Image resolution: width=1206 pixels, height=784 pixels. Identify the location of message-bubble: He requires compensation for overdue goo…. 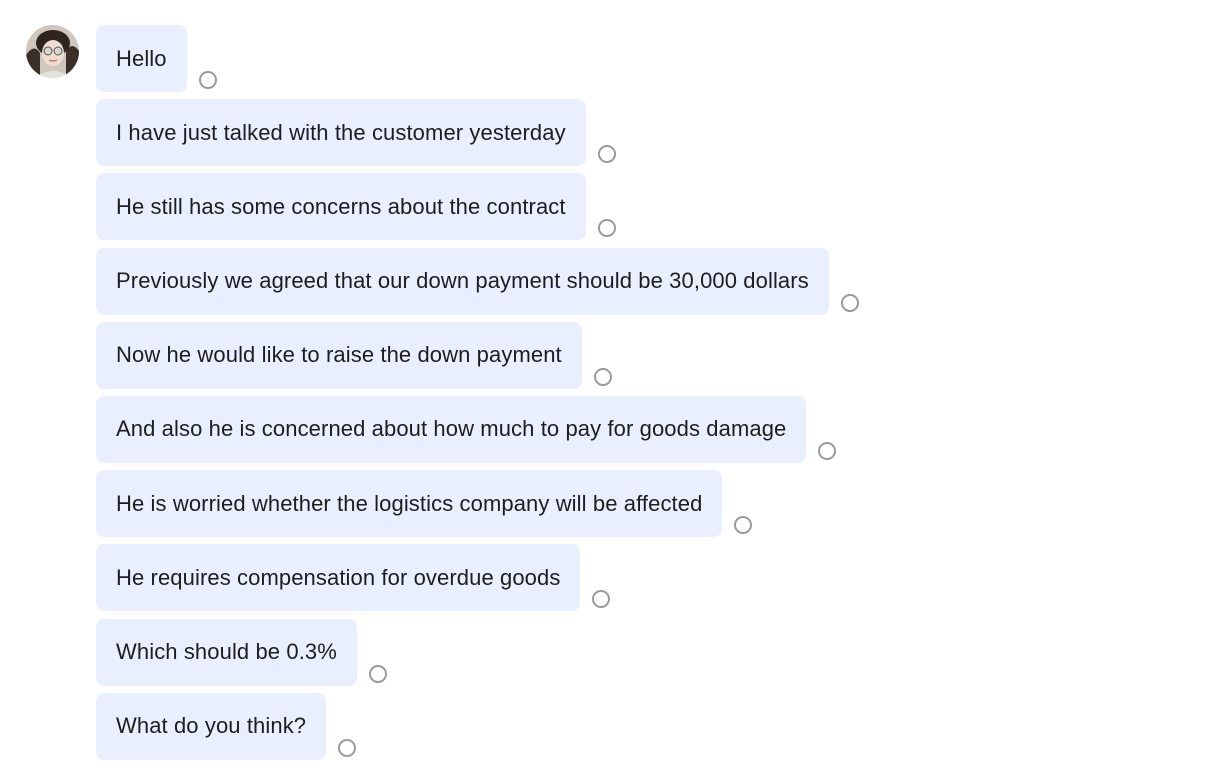
(338, 578).